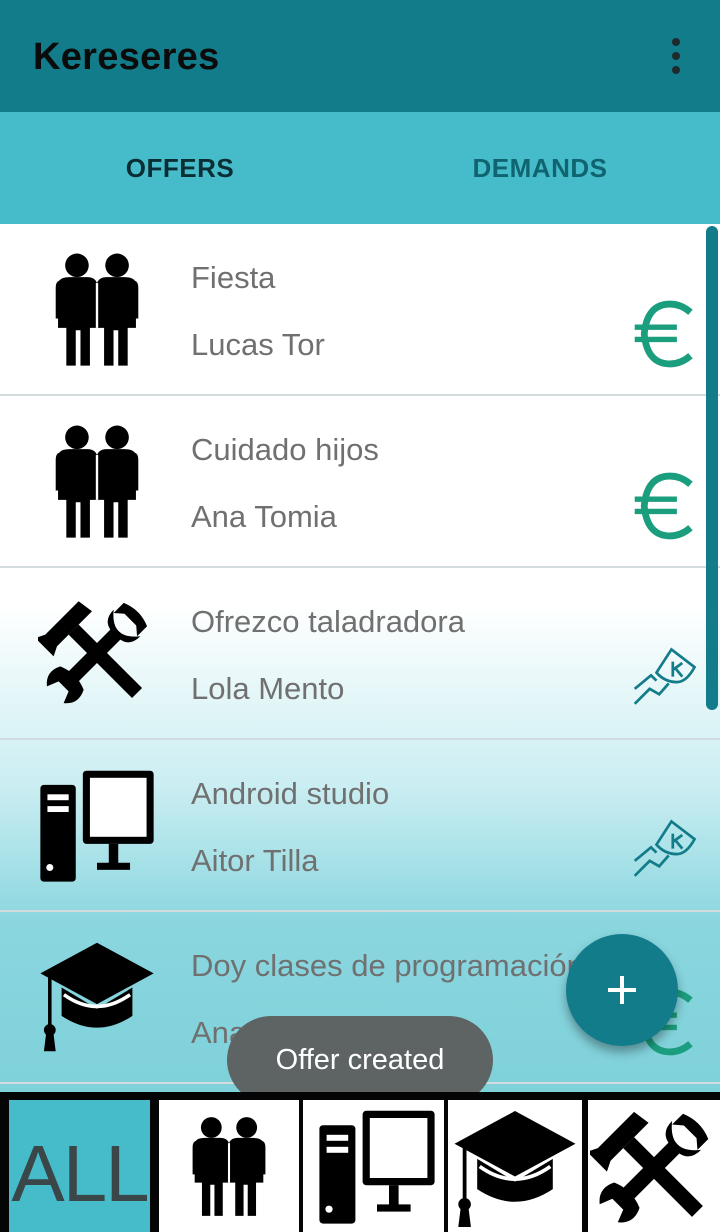  I want to click on more-vert-icon, so click(676, 56).